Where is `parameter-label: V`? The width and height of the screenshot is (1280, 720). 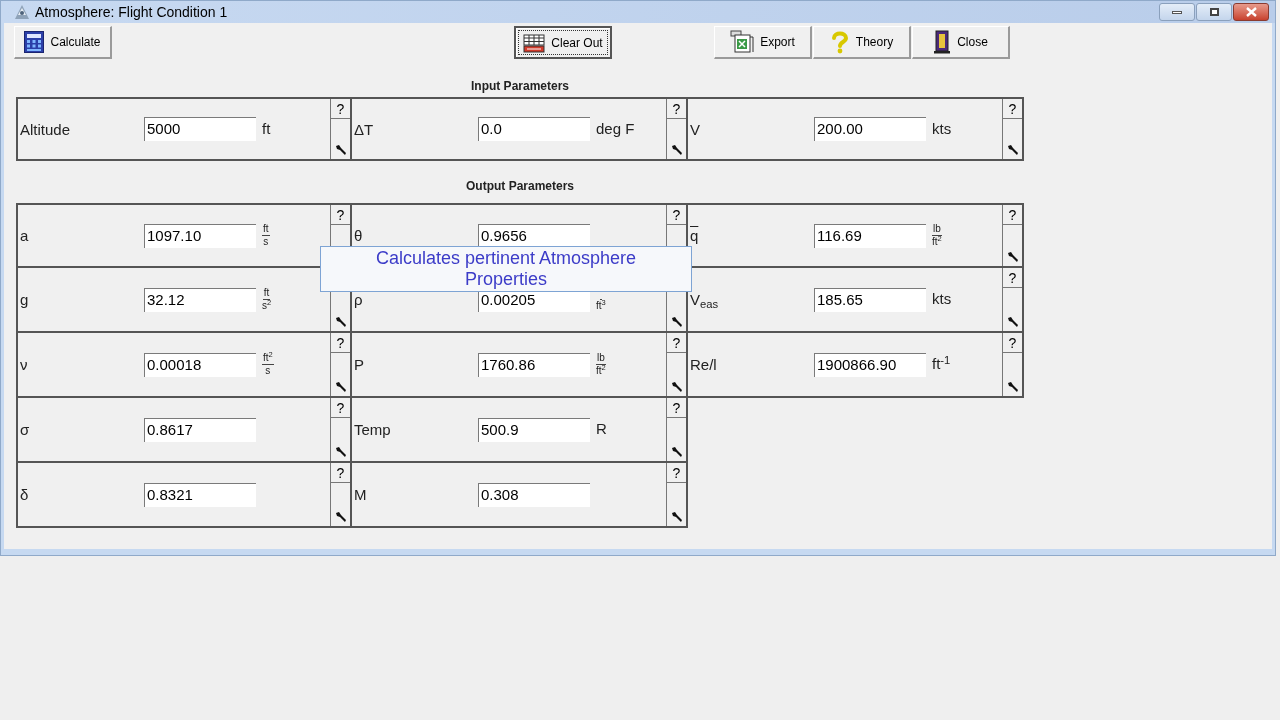 parameter-label: V is located at coordinates (695, 129).